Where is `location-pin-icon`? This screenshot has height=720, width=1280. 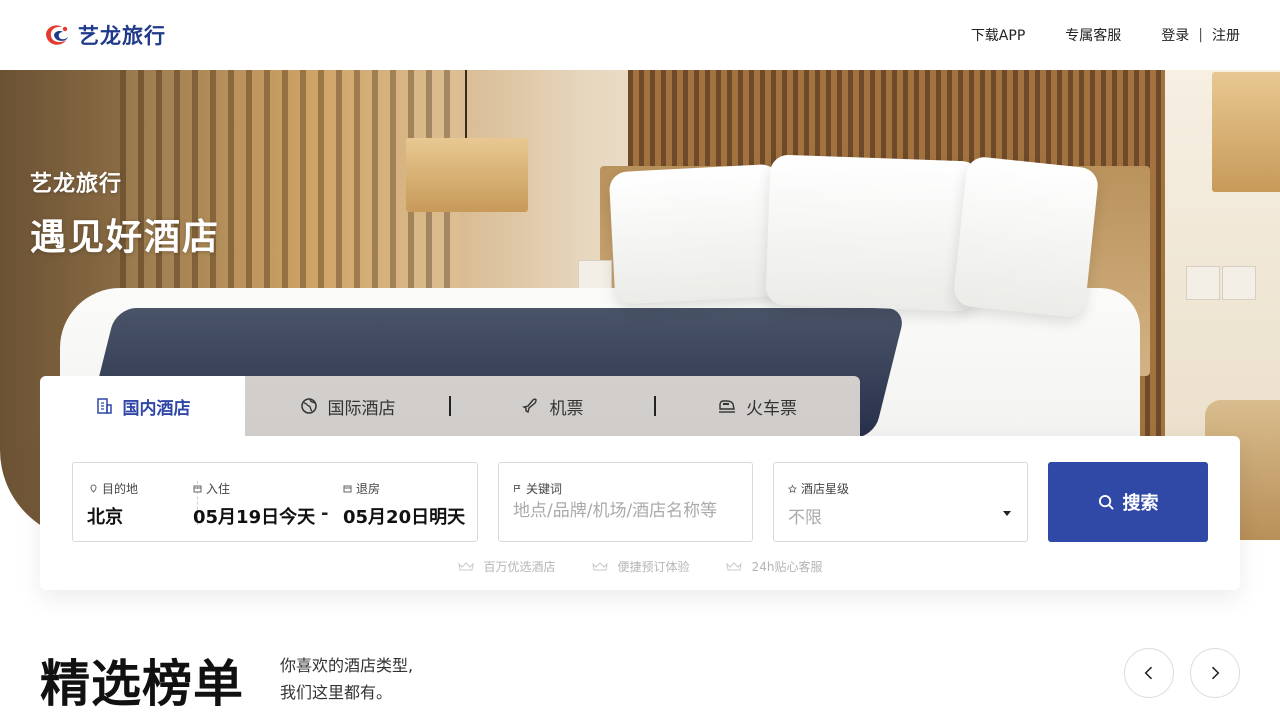
location-pin-icon is located at coordinates (93, 488).